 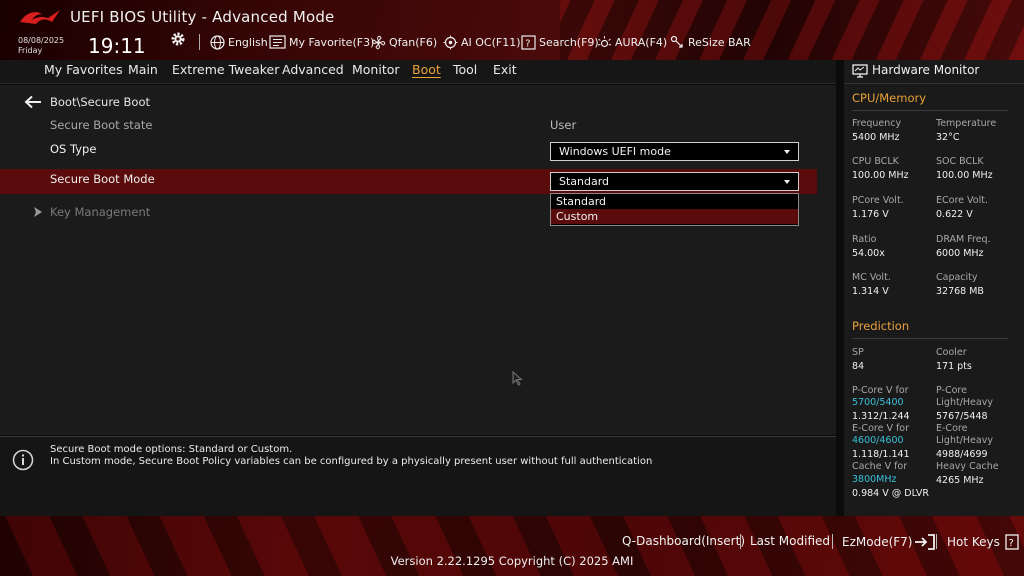 What do you see at coordinates (874, 479) in the screenshot?
I see `cache-v-for-frequency: 3800MHz` at bounding box center [874, 479].